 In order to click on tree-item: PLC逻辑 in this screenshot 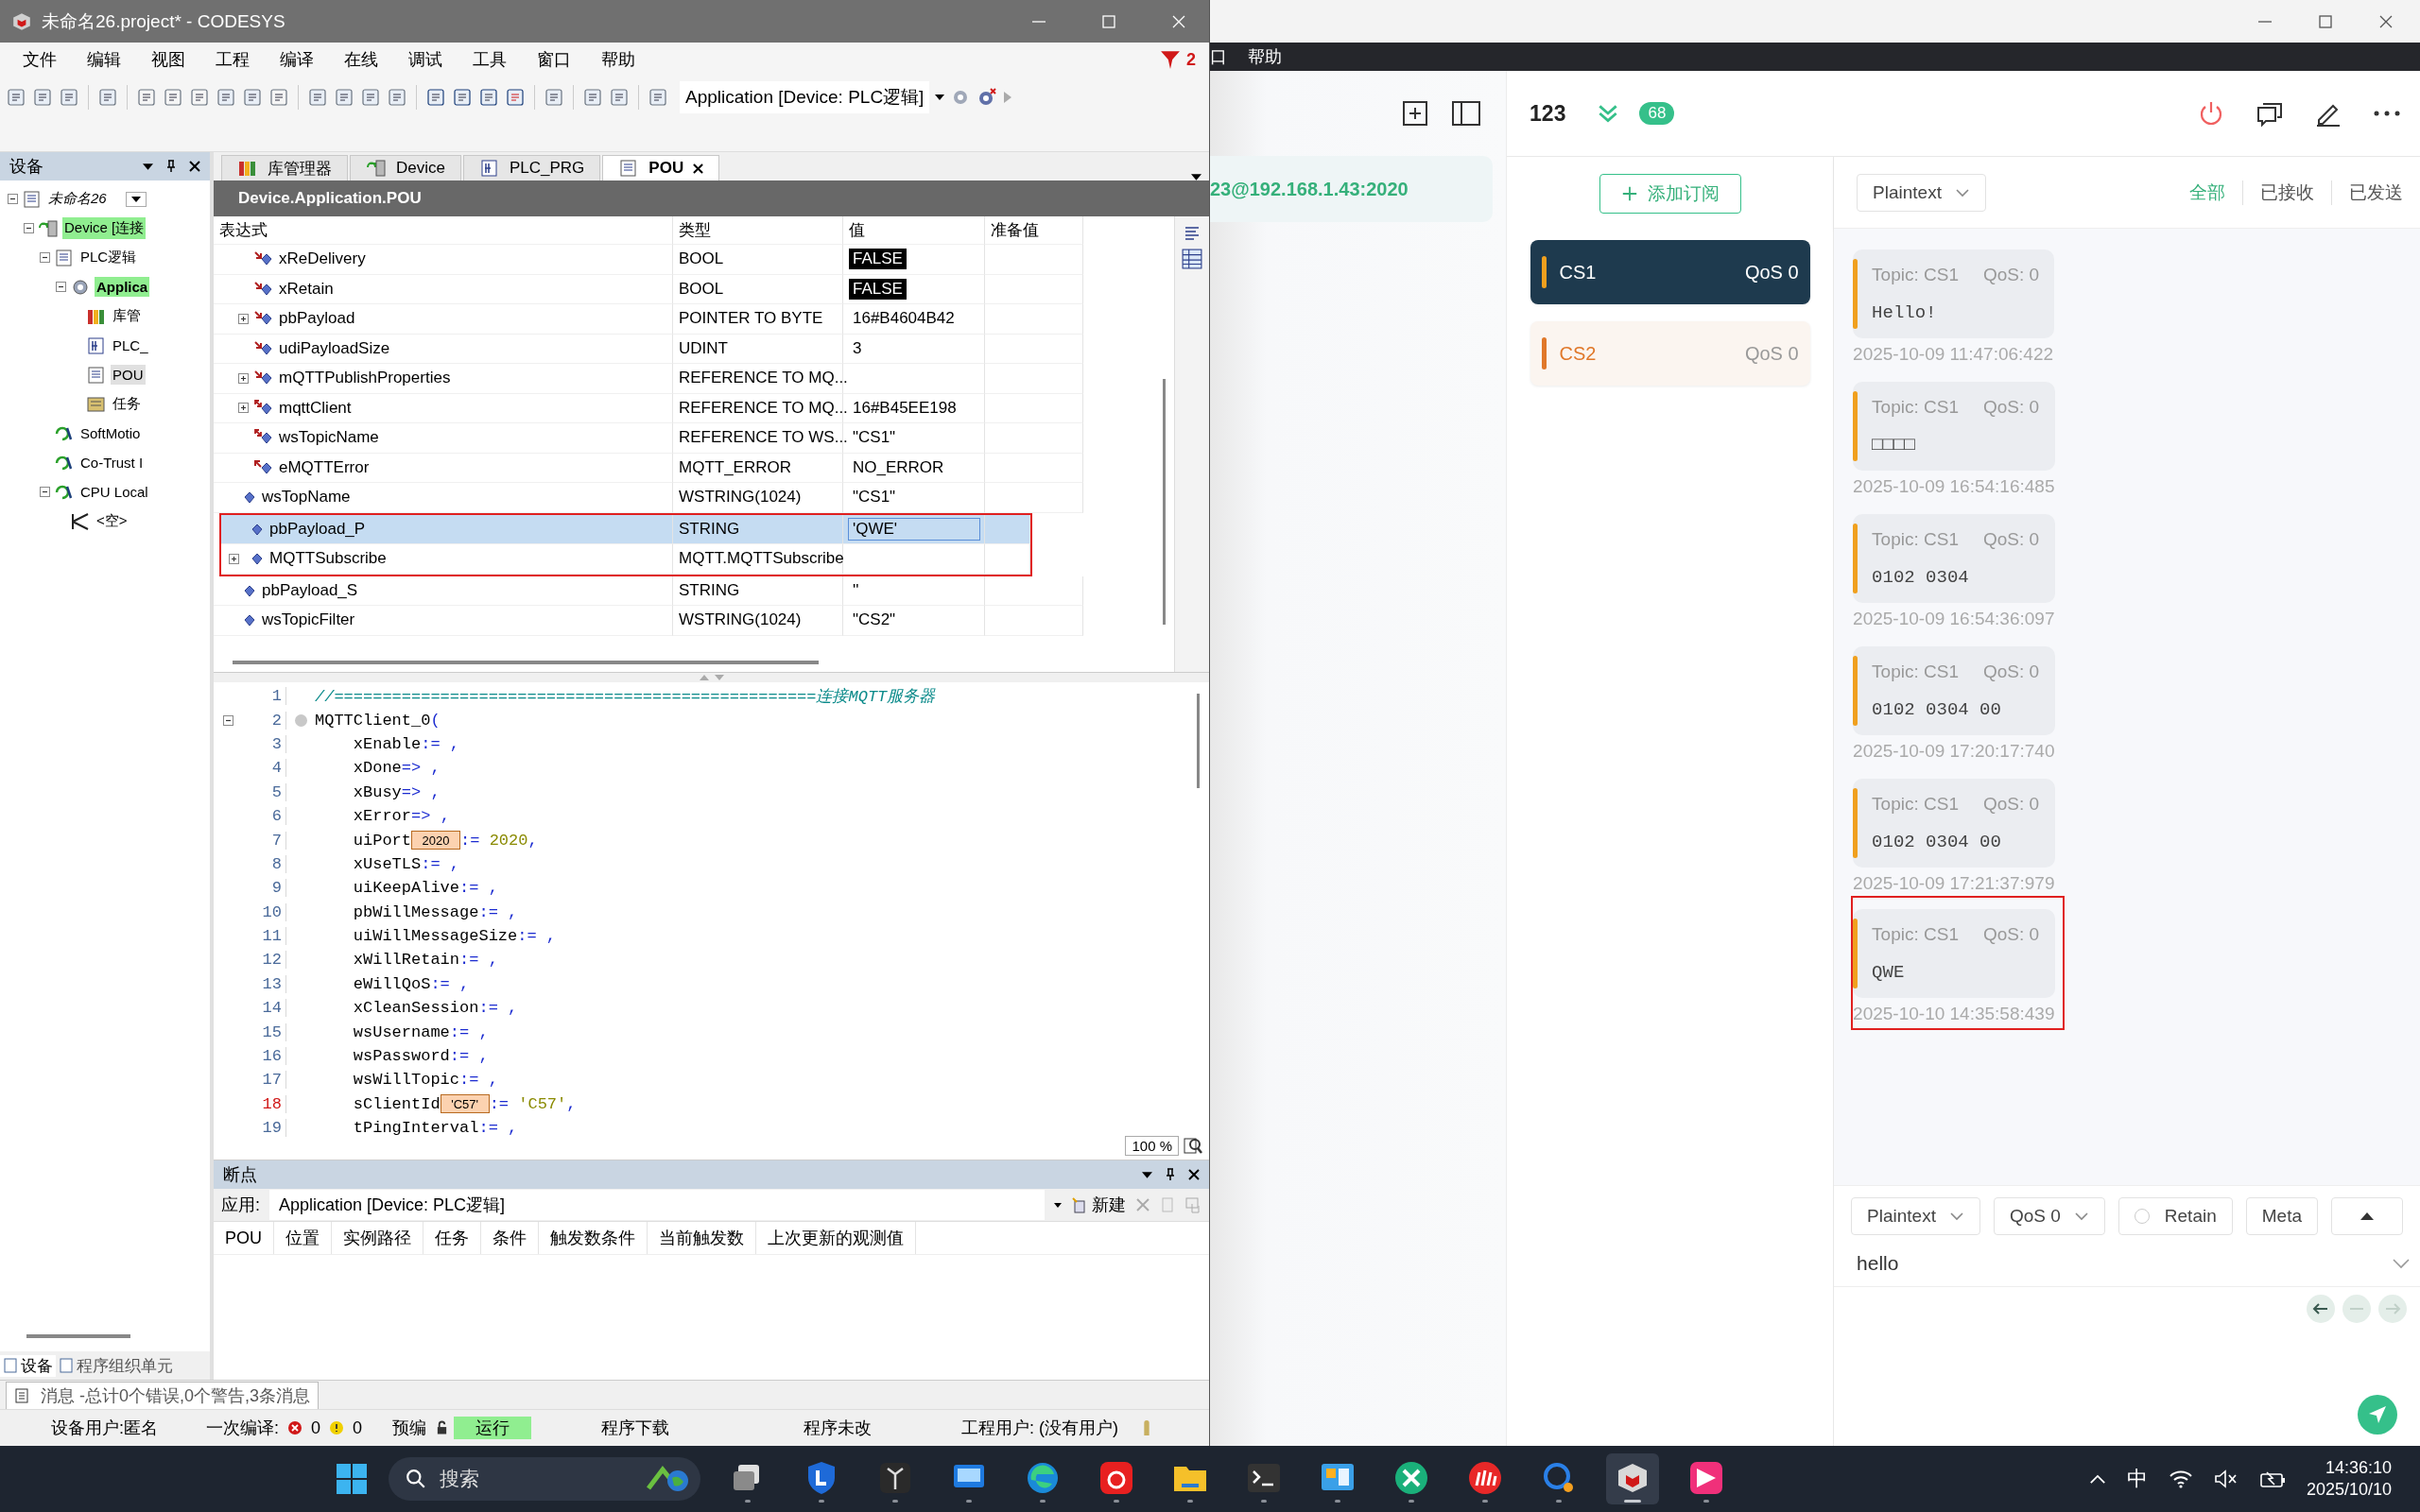, I will do `click(108, 257)`.